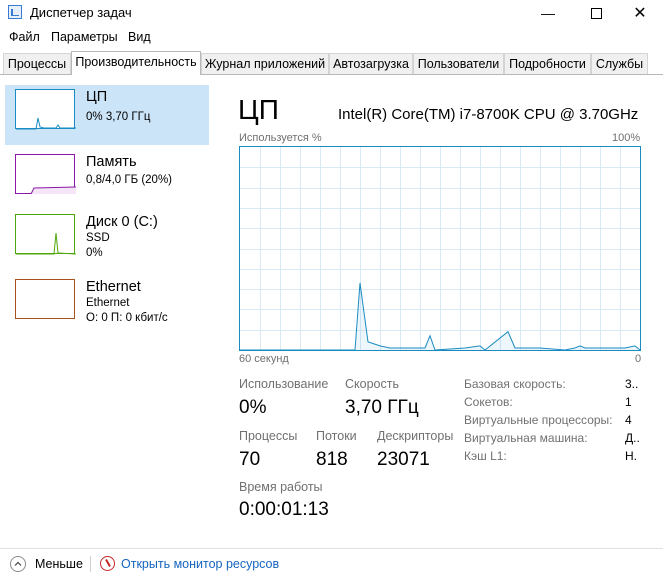 The width and height of the screenshot is (663, 586). Describe the element at coordinates (488, 114) in the screenshot. I see `cpu-model: Intel(R) Core(TM) i7-8700K CPU @ 3.70GHz` at that location.